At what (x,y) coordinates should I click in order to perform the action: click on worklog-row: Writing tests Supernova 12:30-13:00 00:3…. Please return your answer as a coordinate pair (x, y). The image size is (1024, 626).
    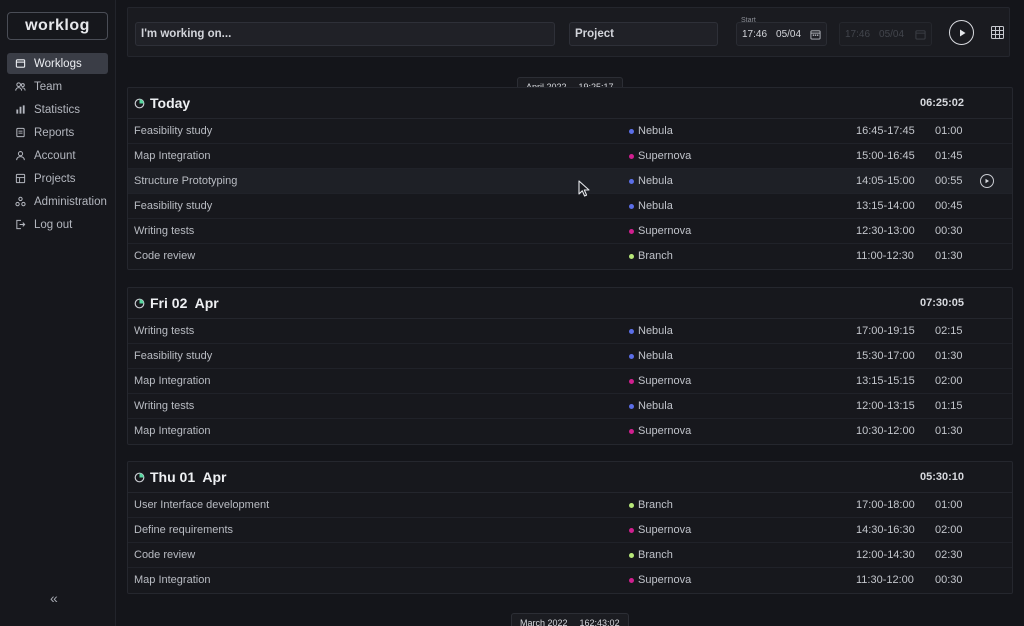
    Looking at the image, I should click on (570, 231).